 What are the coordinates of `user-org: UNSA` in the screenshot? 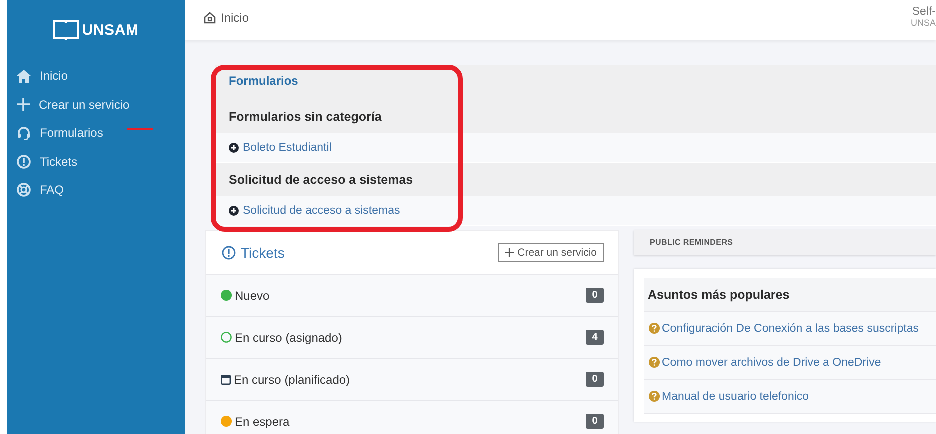 It's located at (923, 23).